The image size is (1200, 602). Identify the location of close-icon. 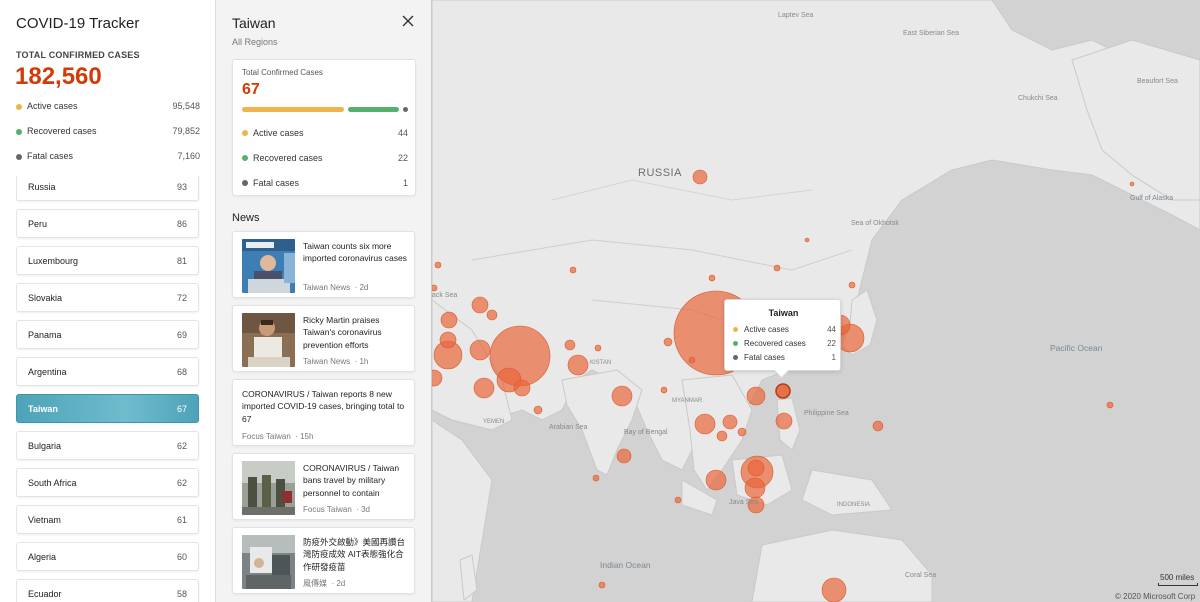
(408, 21).